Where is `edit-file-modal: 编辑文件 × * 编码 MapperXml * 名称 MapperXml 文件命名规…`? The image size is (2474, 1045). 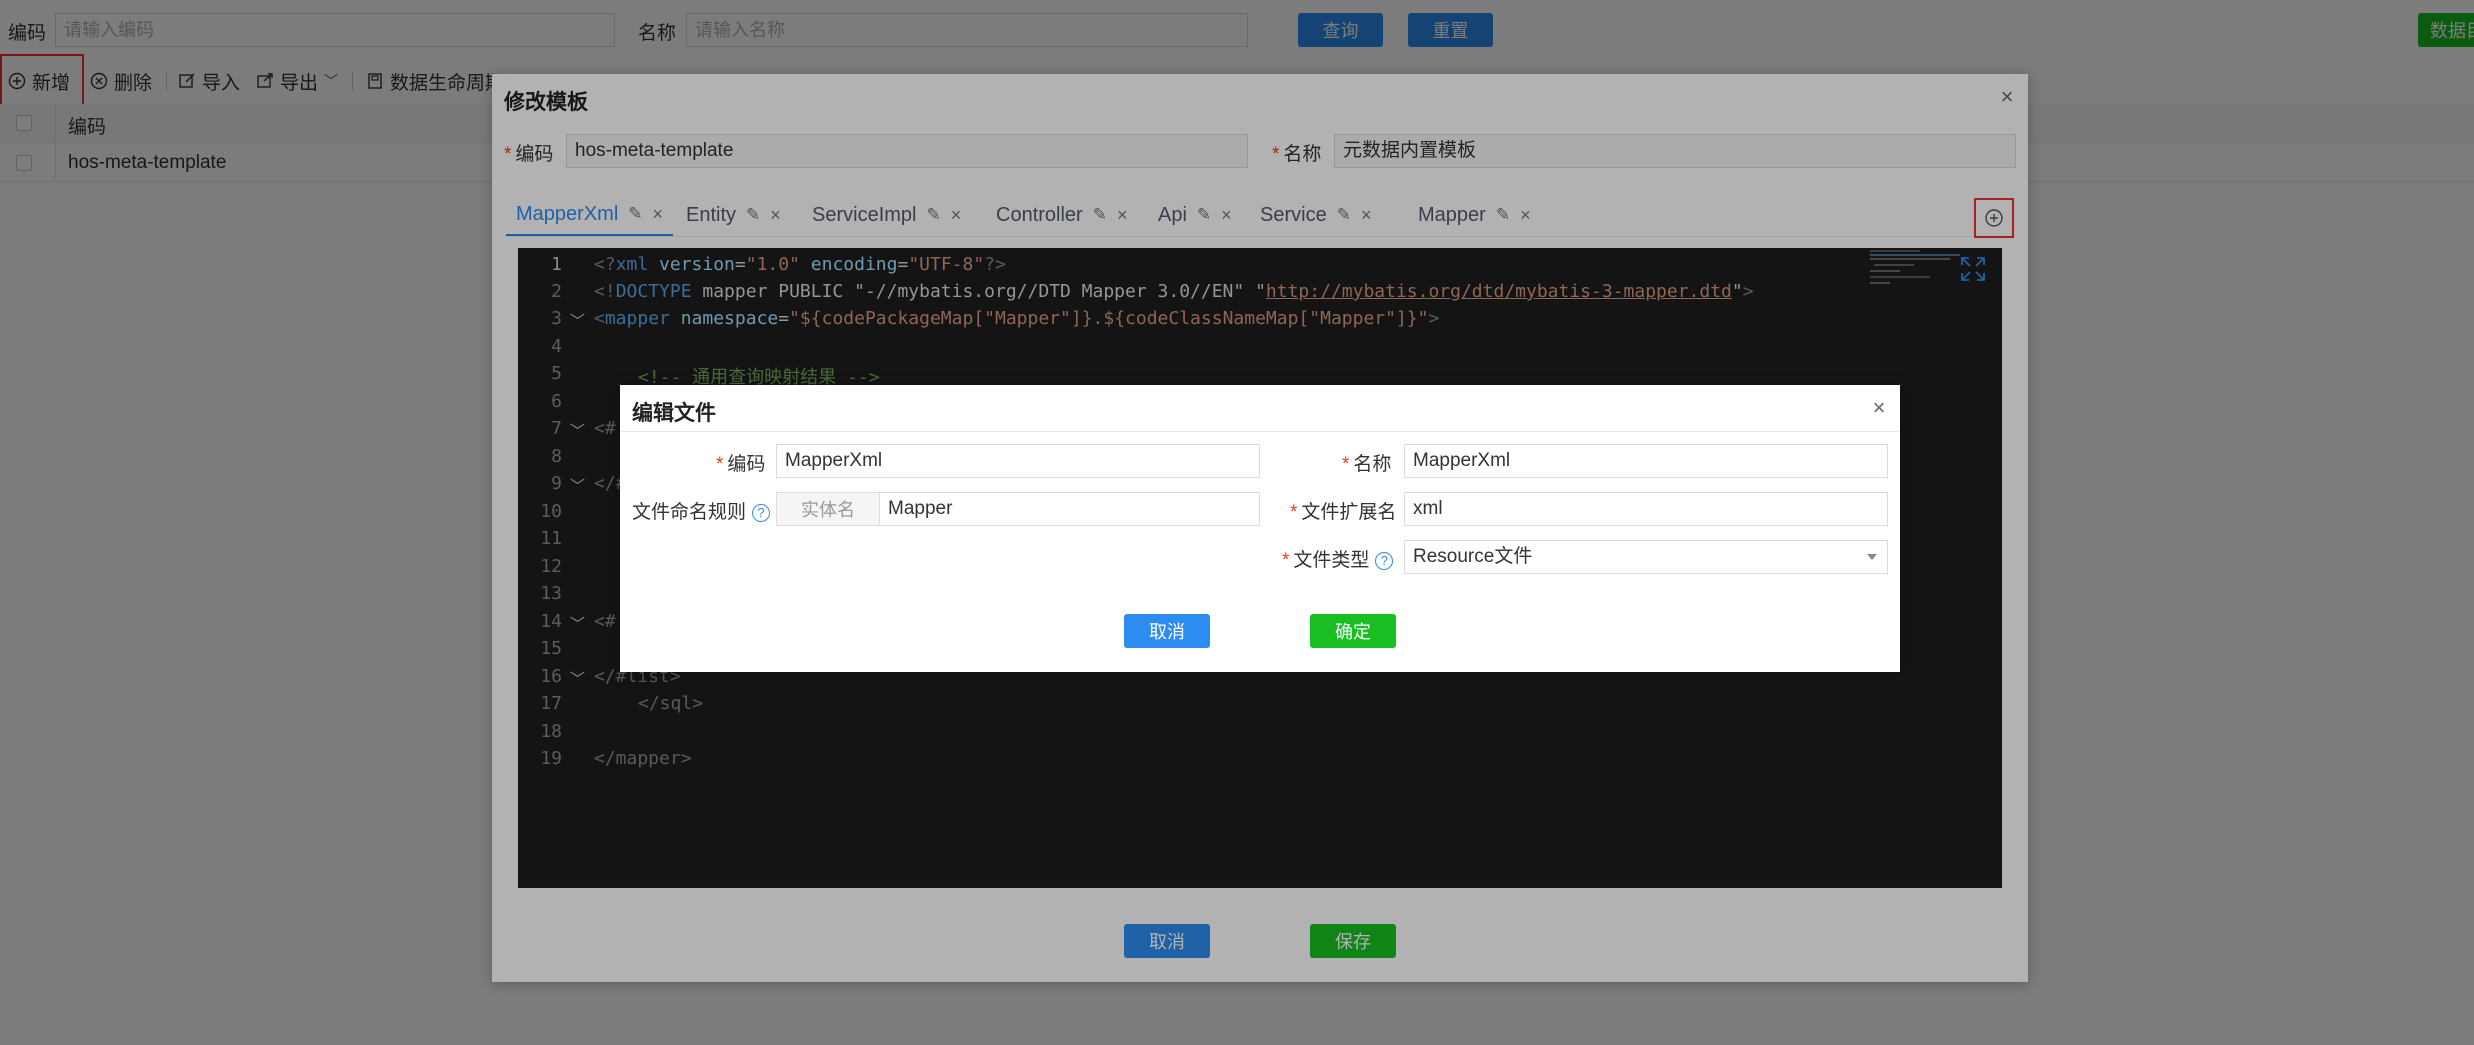 edit-file-modal: 编辑文件 × * 编码 MapperXml * 名称 MapperXml 文件命名规… is located at coordinates (1260, 528).